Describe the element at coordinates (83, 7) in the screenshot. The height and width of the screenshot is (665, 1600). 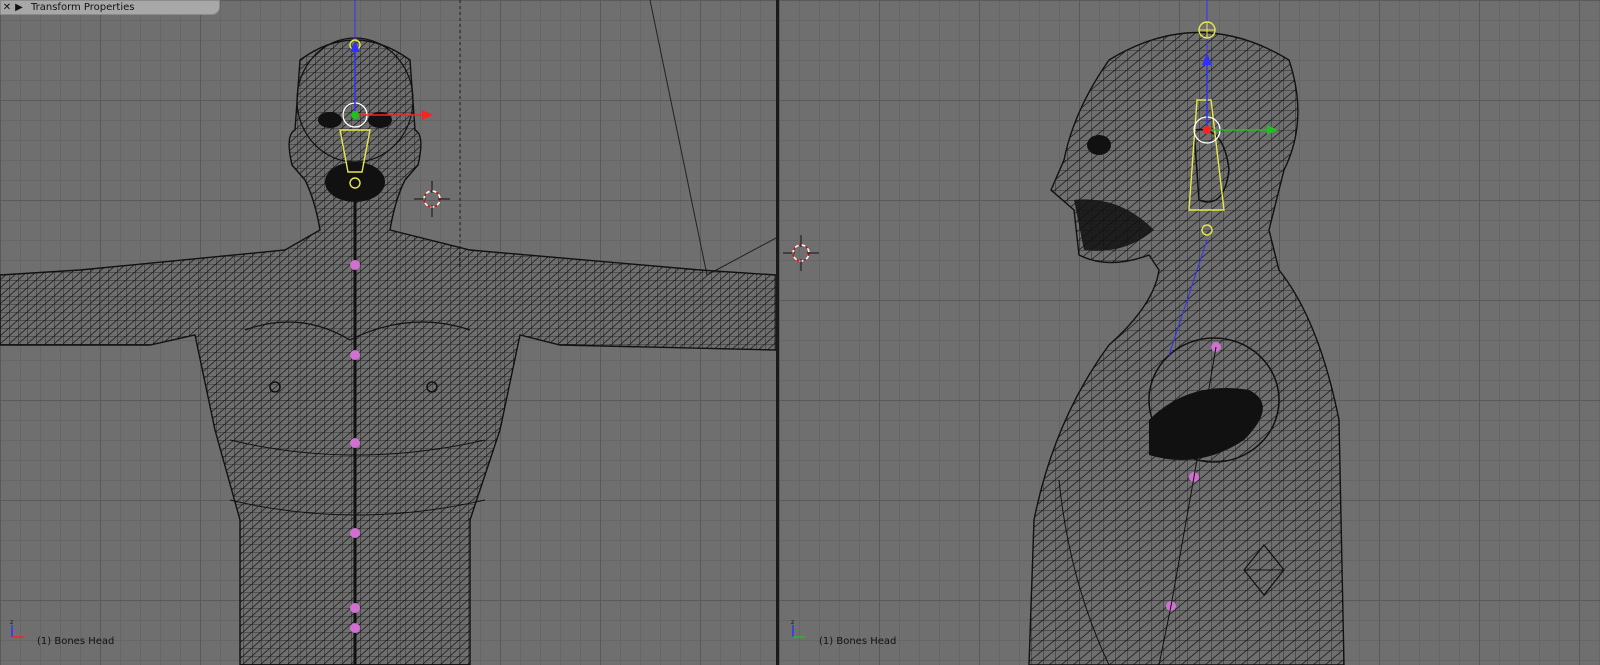
I see `panel-title: Transform Properties` at that location.